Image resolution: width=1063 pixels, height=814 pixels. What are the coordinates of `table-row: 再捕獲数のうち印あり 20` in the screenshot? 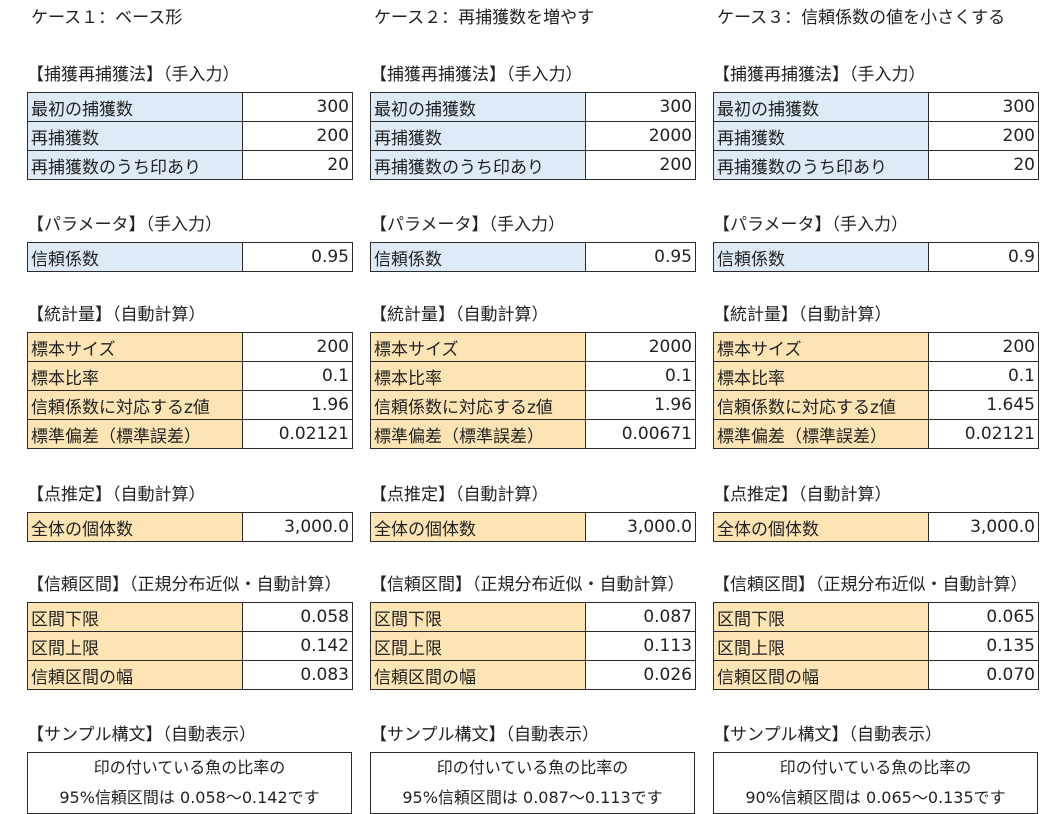 It's located at (190, 165).